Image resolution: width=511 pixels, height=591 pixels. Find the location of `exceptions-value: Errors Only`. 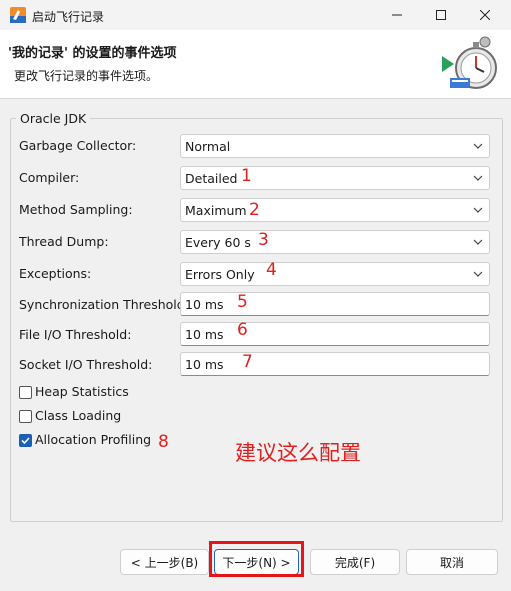

exceptions-value: Errors Only is located at coordinates (220, 274).